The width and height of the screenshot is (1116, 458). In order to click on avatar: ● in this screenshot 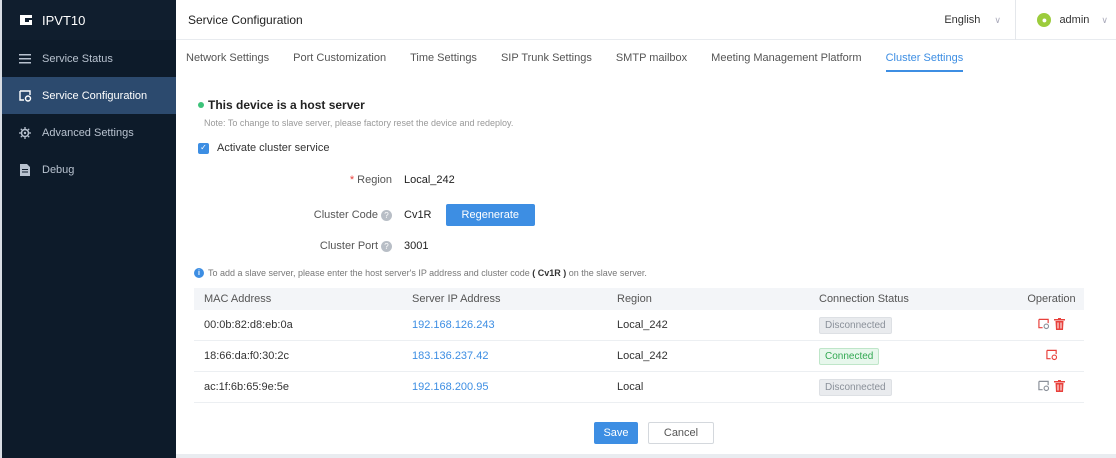, I will do `click(1044, 20)`.